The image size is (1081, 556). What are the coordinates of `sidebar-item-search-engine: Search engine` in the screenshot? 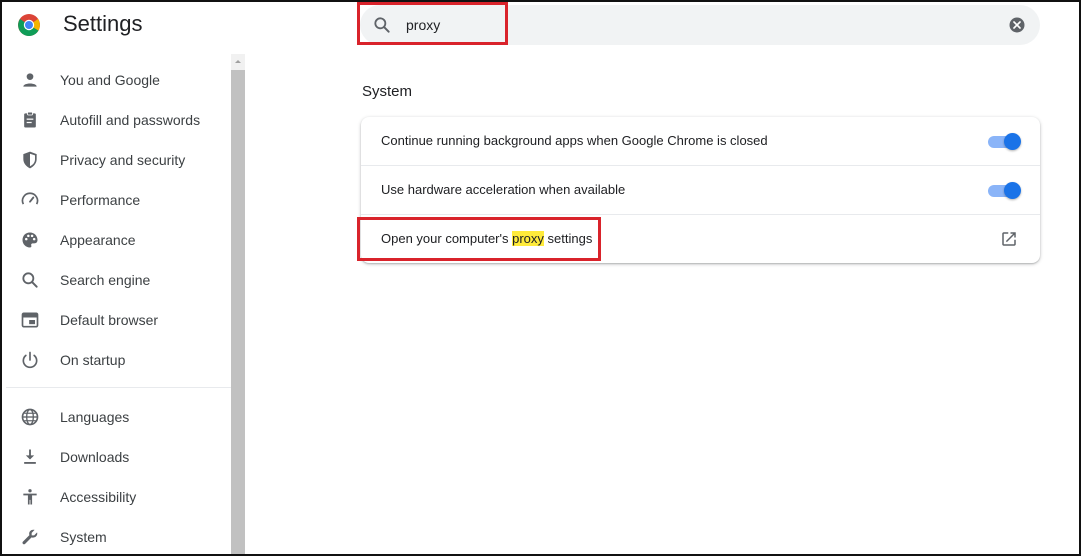 It's located at (117, 280).